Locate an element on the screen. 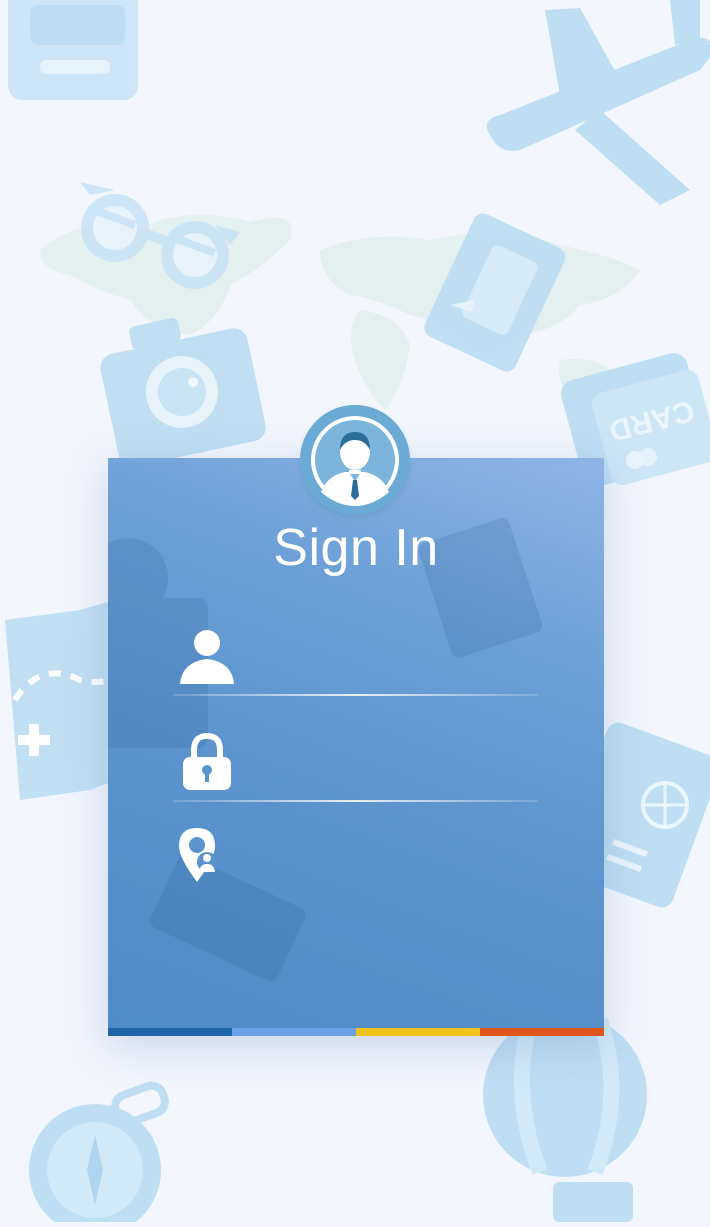 This screenshot has width=710, height=1227. airplane-icon is located at coordinates (598, 102).